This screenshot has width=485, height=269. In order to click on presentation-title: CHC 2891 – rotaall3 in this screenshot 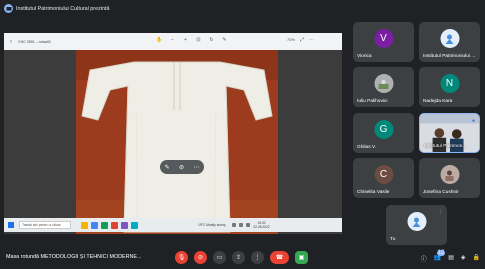, I will do `click(34, 41)`.